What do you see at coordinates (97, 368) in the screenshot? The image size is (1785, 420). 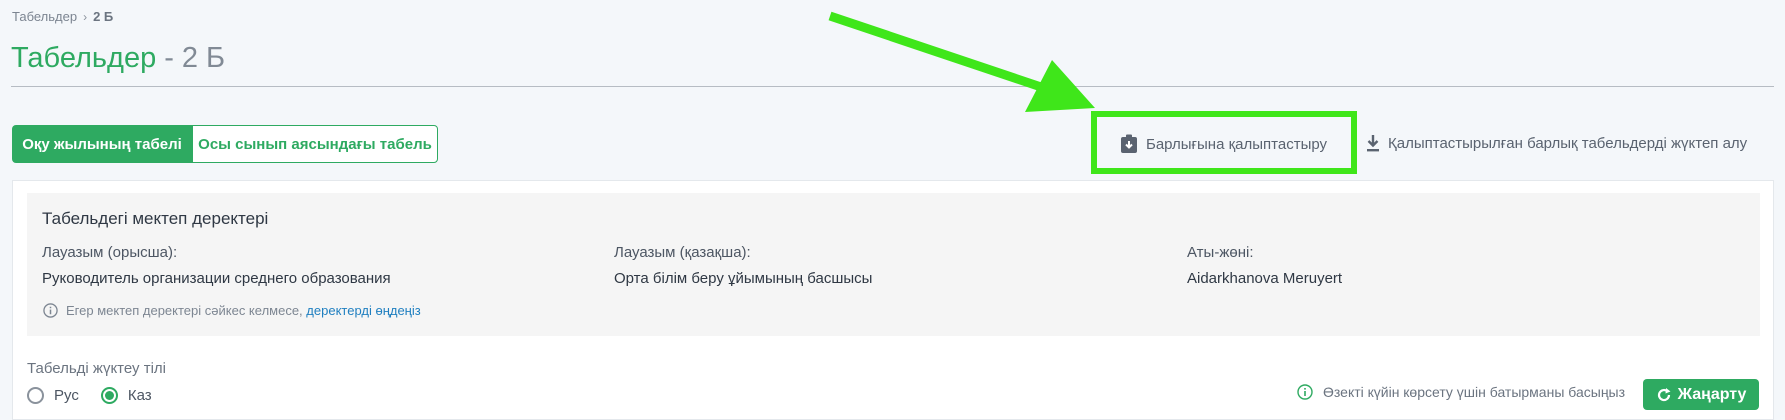 I see `language-label: Табельді жүктеу тілі` at bounding box center [97, 368].